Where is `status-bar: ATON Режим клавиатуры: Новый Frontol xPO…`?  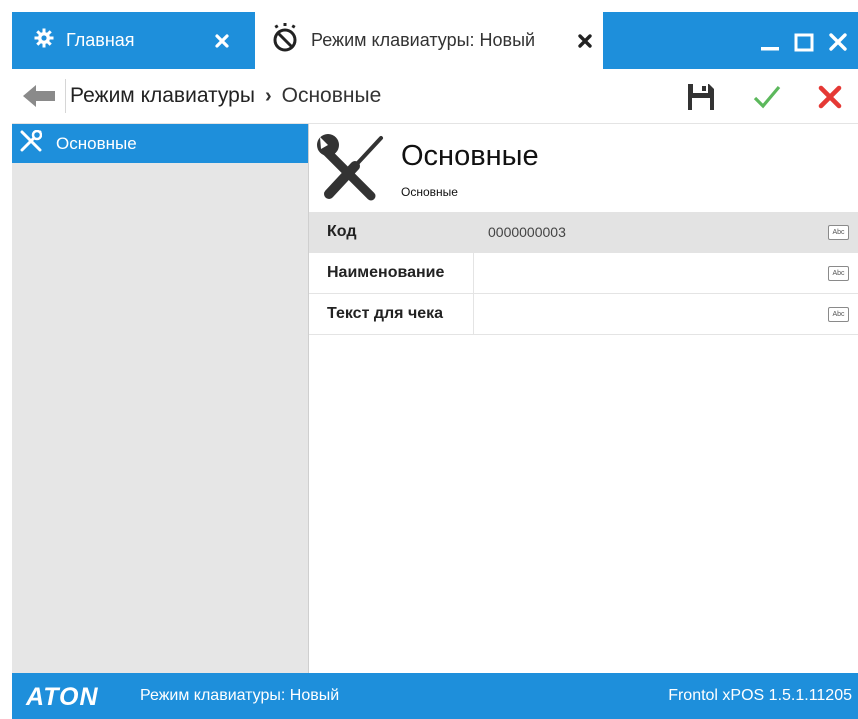 status-bar: ATON Режим клавиатуры: Новый Frontol xPO… is located at coordinates (435, 696).